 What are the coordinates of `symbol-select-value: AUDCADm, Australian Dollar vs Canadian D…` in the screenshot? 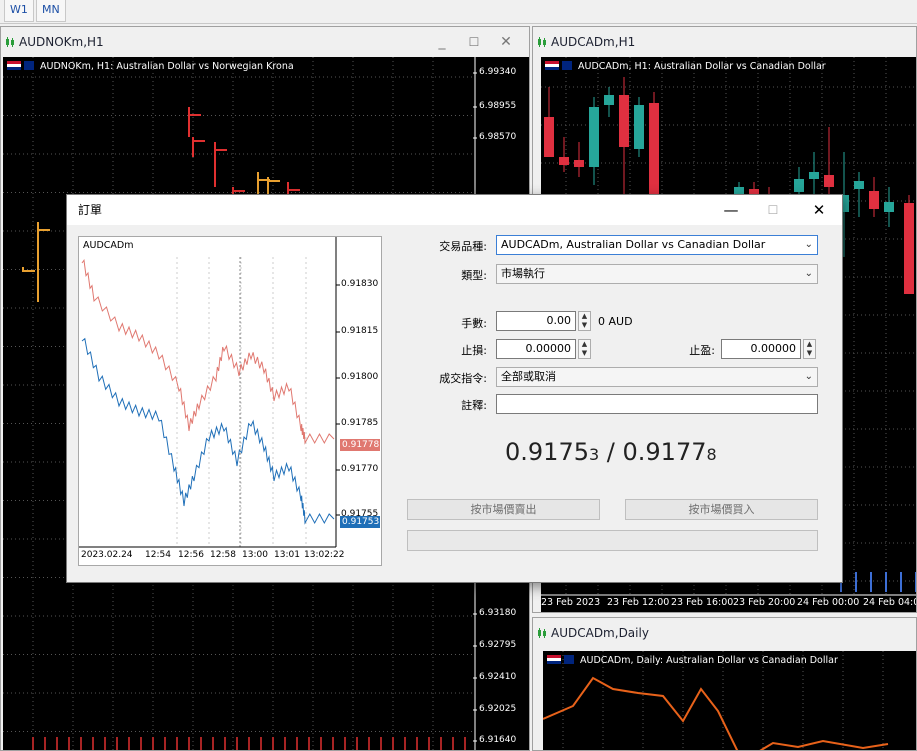 It's located at (633, 244).